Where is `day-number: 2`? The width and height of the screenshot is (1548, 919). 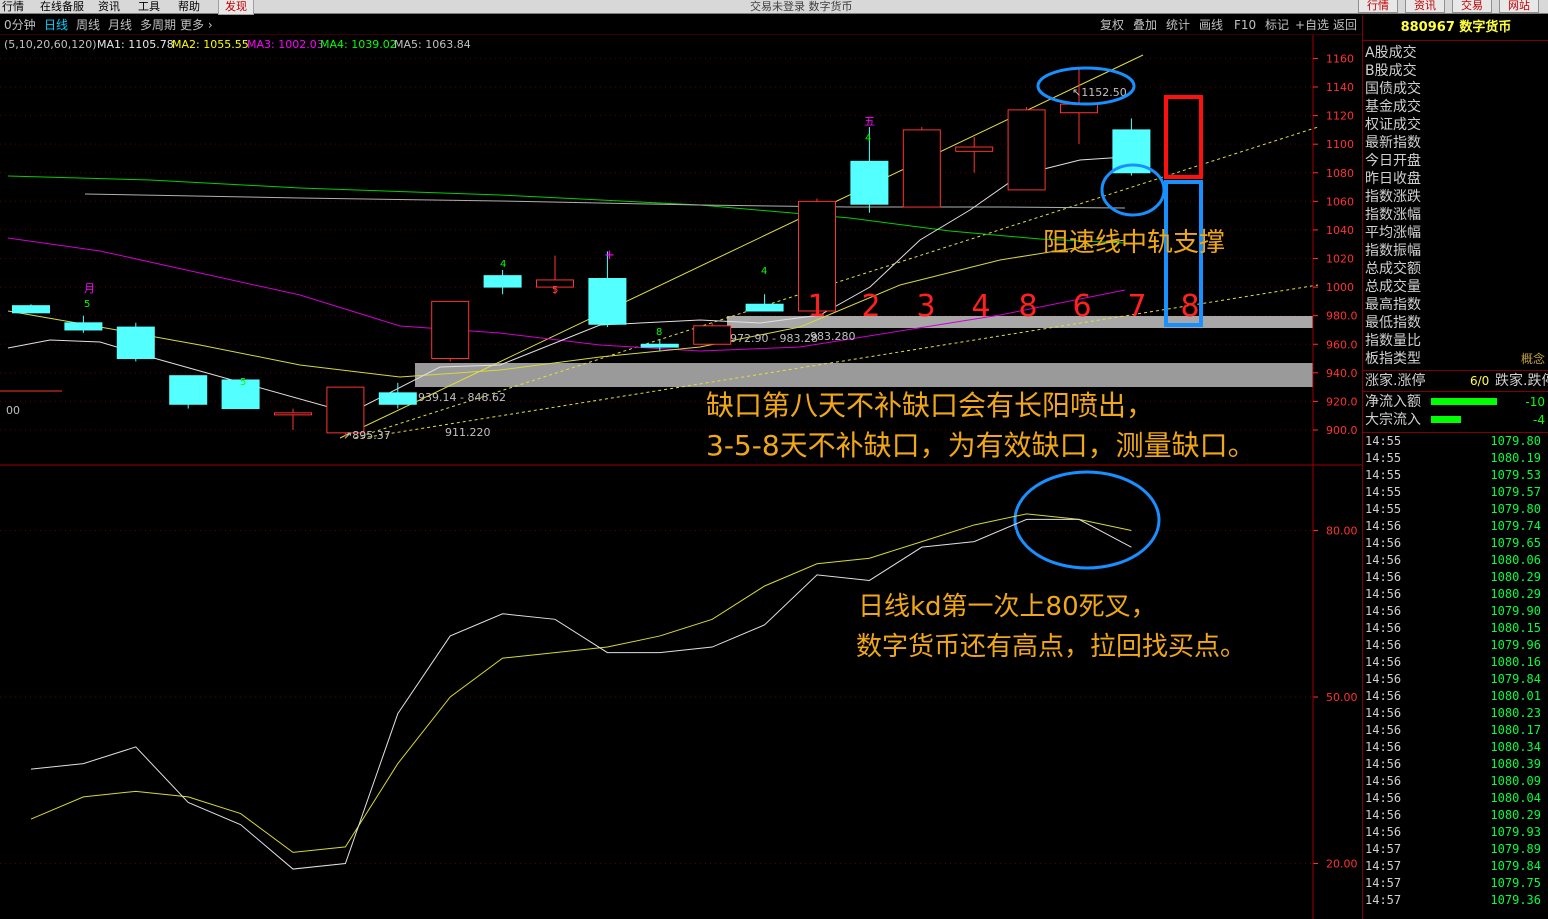 day-number: 2 is located at coordinates (870, 306).